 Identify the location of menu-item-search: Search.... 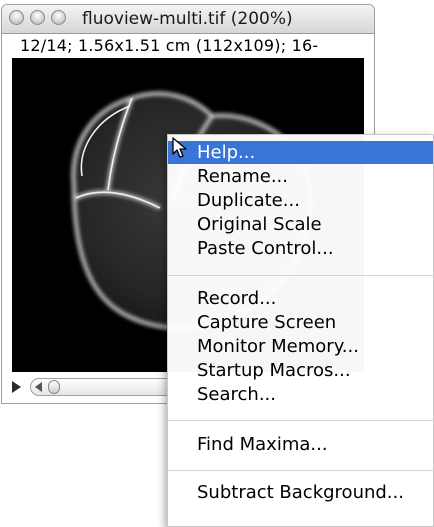
(300, 394).